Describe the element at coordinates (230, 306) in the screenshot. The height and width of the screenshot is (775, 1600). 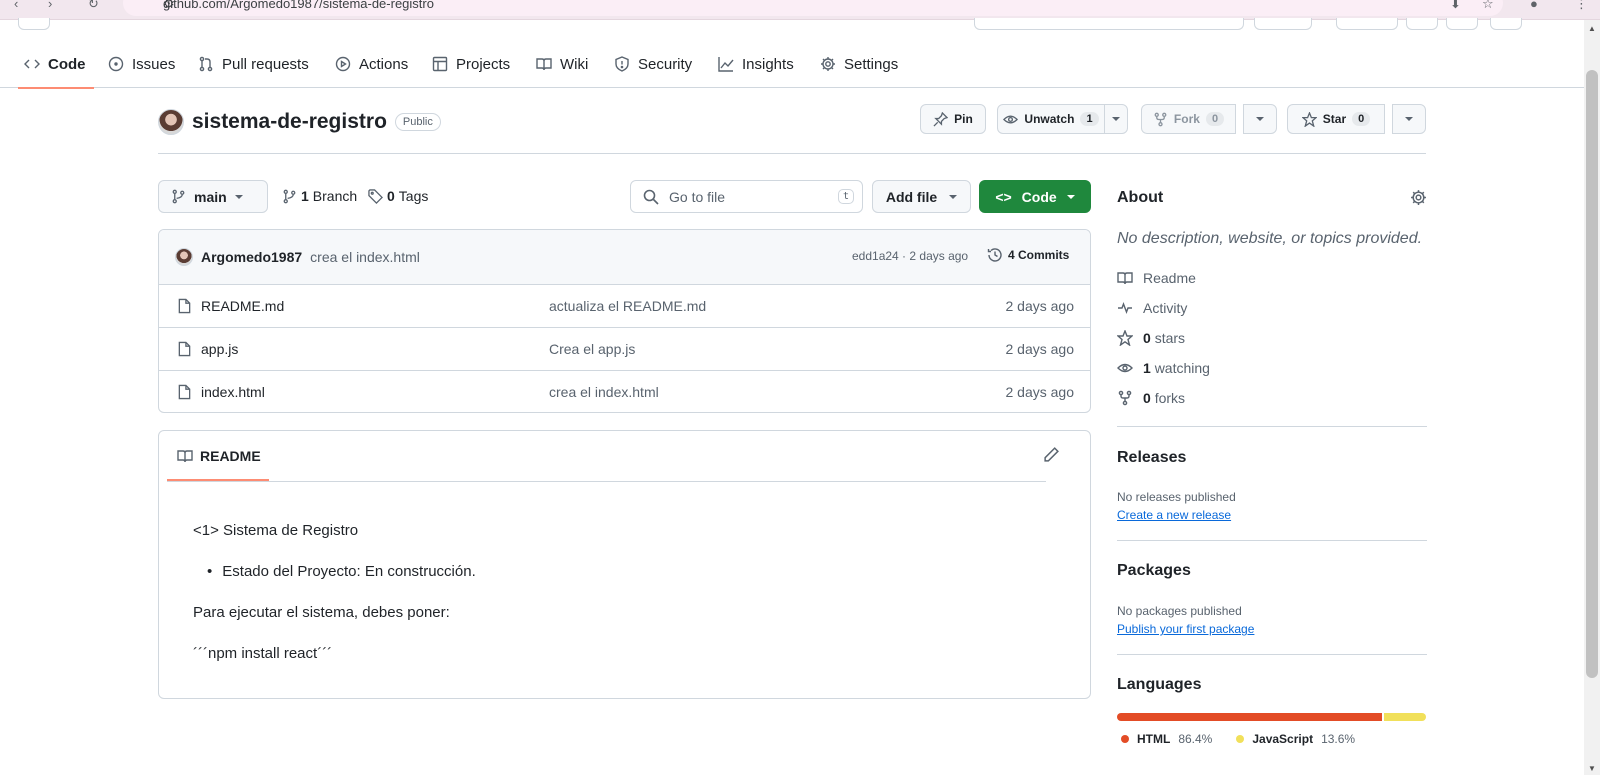
I see `file-name-link: README.md` at that location.